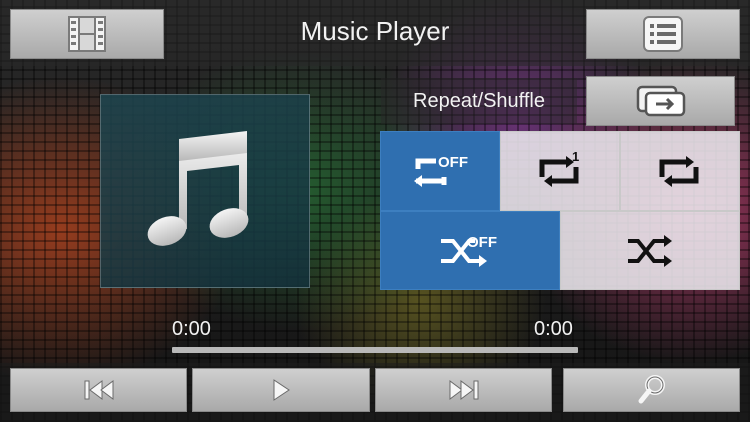 This screenshot has width=750, height=422. I want to click on repeat-off-badge: OFF, so click(453, 162).